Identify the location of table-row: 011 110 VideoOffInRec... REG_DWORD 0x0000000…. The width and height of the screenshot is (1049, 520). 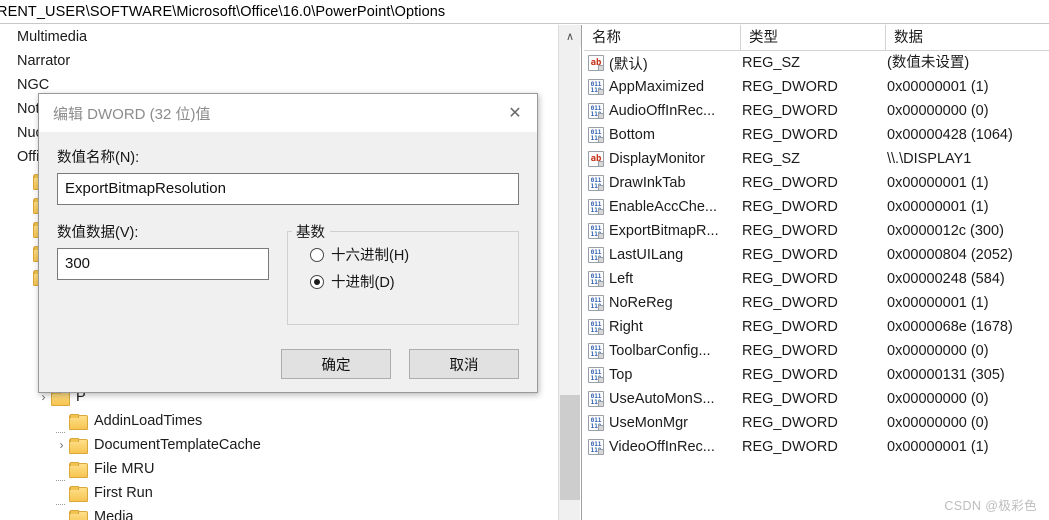
(816, 447).